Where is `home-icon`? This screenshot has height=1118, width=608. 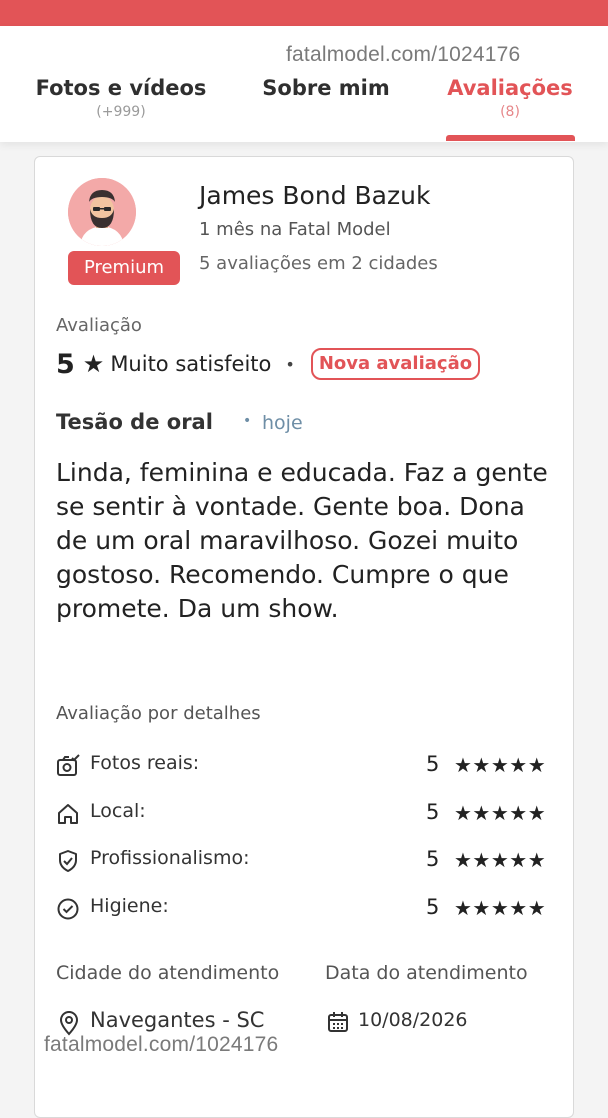
home-icon is located at coordinates (68, 814).